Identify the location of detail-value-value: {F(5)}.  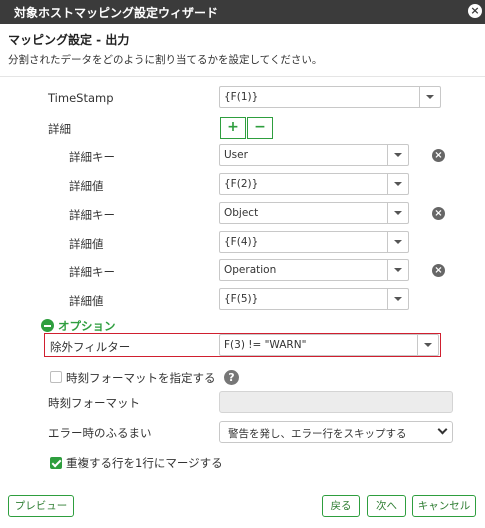
(241, 299).